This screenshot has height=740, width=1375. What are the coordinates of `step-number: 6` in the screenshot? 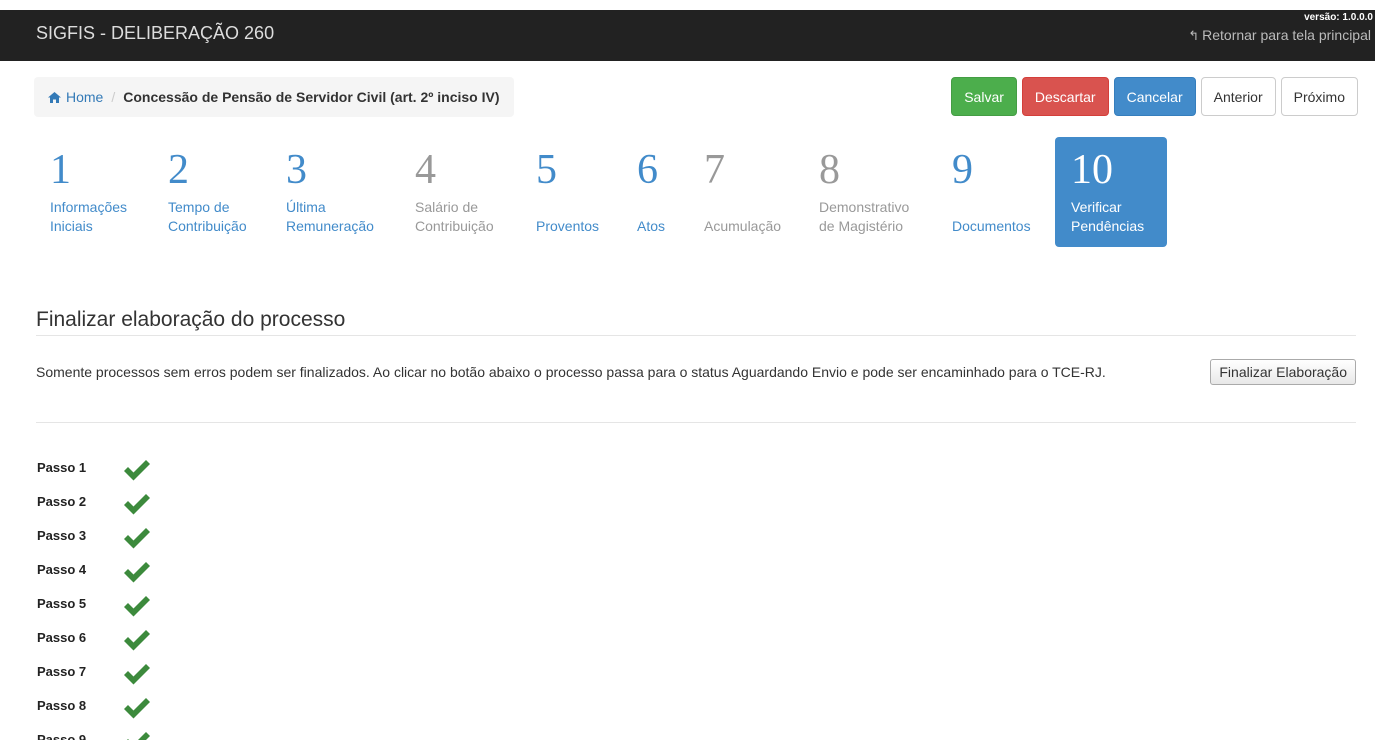 It's located at (647, 170).